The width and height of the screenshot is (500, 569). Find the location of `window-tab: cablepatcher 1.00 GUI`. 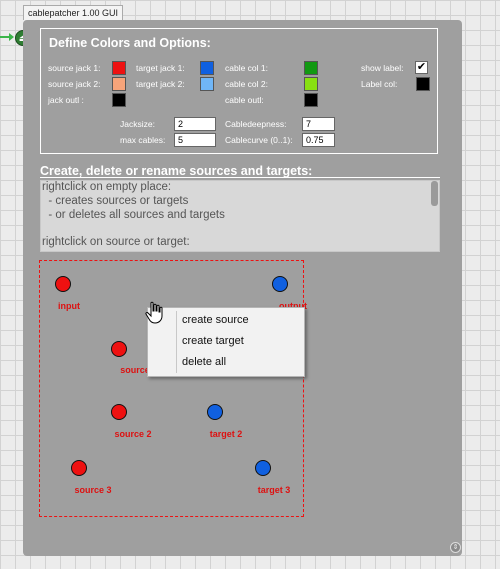

window-tab: cablepatcher 1.00 GUI is located at coordinates (73, 12).